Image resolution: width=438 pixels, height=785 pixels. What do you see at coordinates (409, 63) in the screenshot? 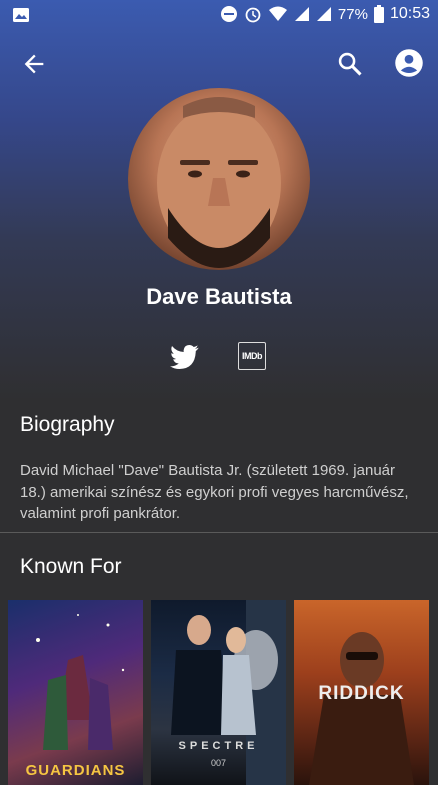
I see `account-icon` at bounding box center [409, 63].